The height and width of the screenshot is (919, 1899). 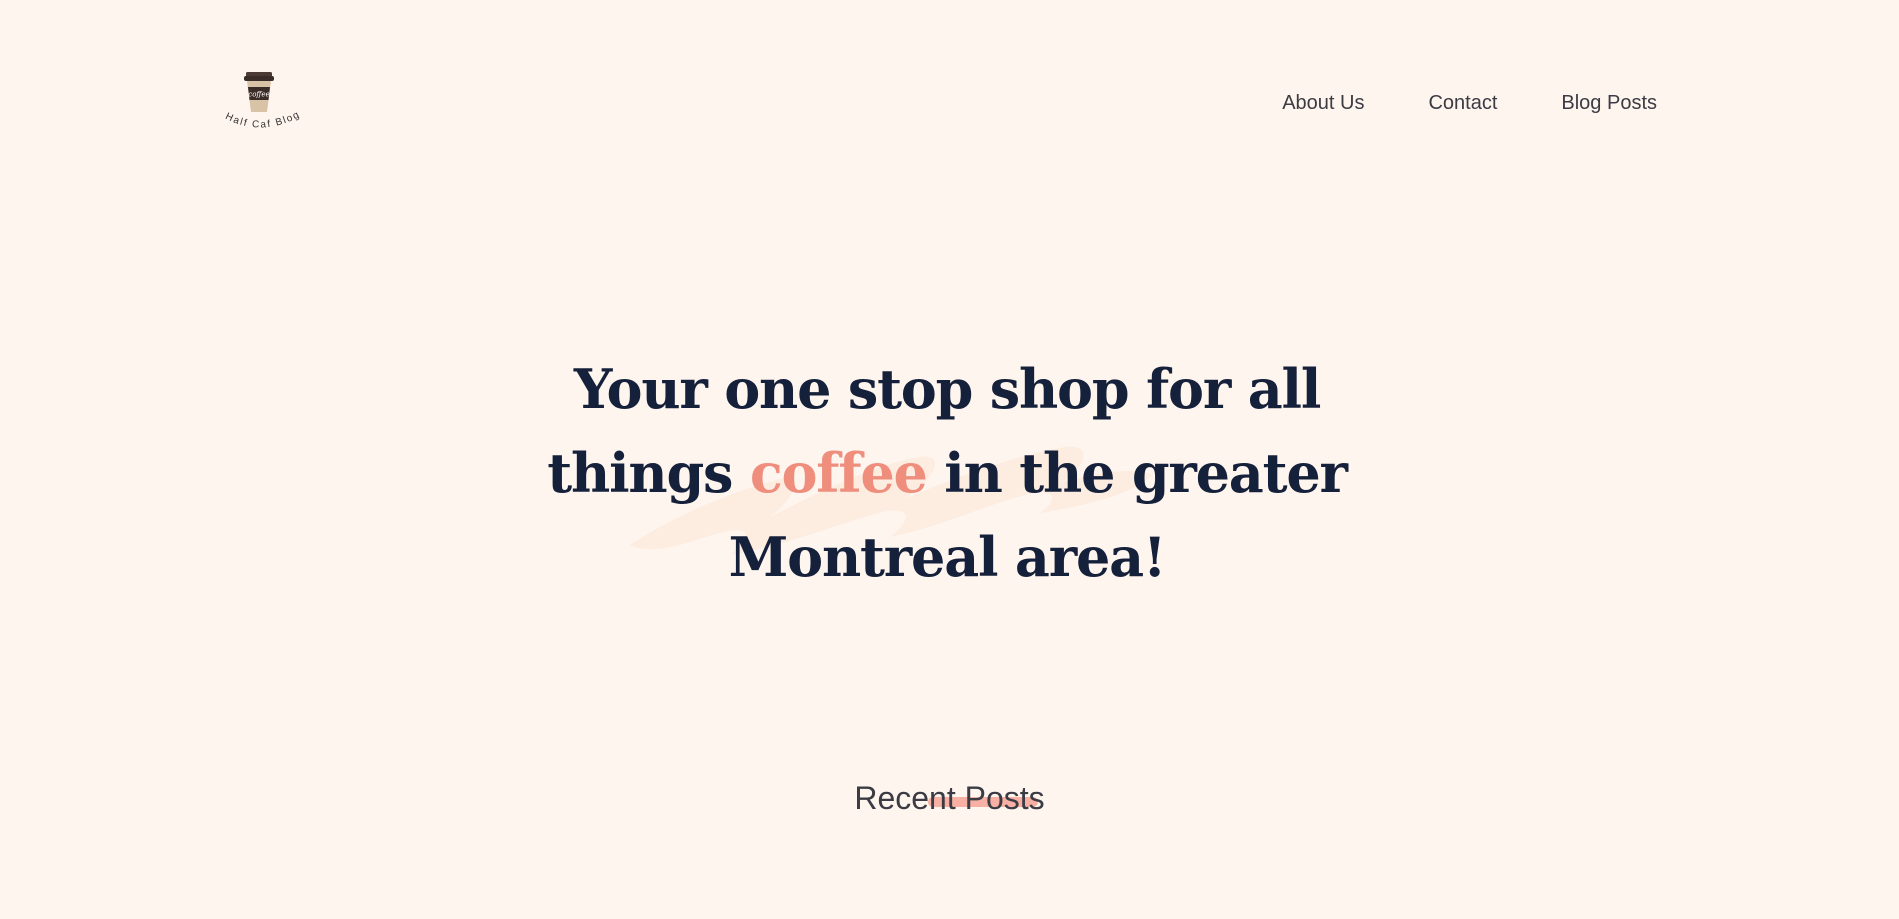 What do you see at coordinates (1323, 103) in the screenshot?
I see `nav-about-us-link: About Us` at bounding box center [1323, 103].